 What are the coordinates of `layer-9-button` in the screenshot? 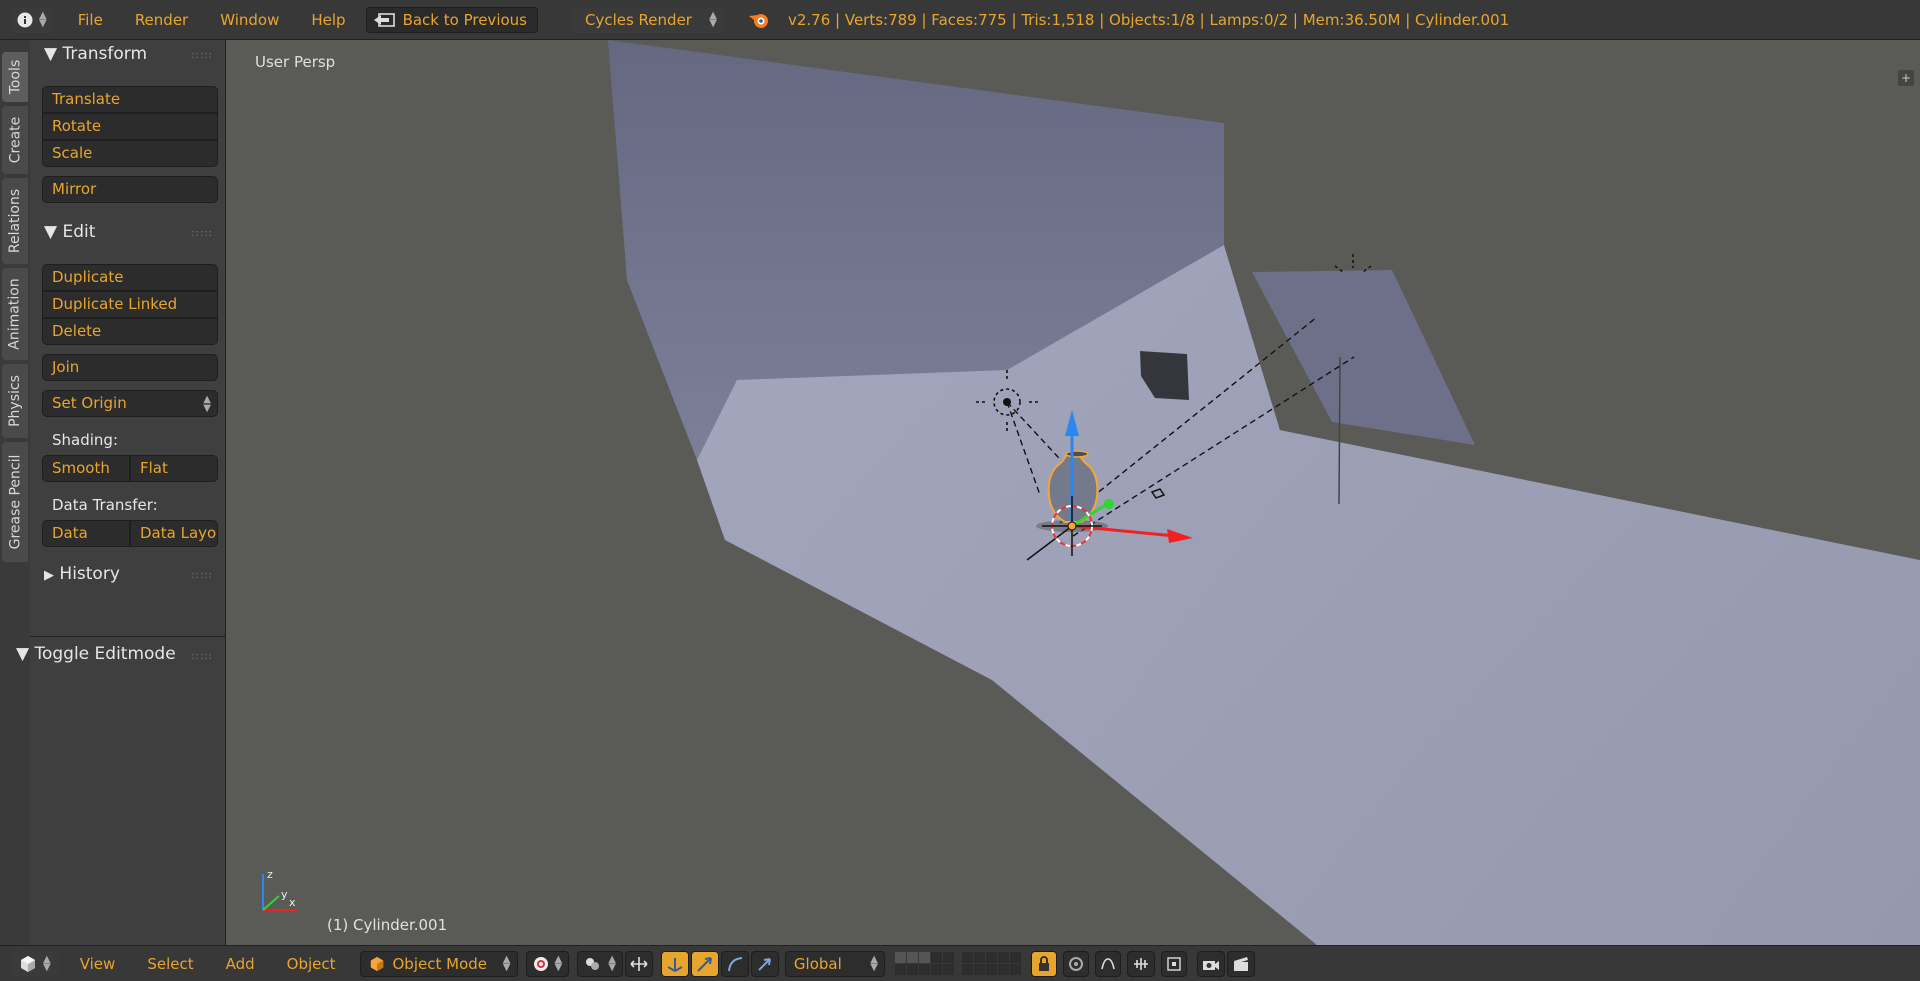 It's located at (1003, 957).